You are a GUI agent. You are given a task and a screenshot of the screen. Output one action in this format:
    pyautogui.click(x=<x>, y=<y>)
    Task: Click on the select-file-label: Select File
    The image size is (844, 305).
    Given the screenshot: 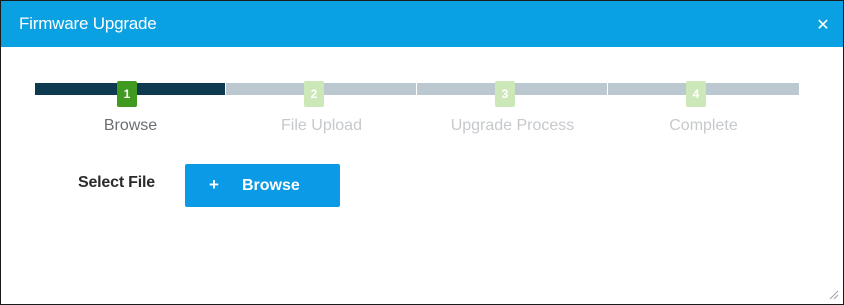 What is the action you would take?
    pyautogui.click(x=116, y=182)
    